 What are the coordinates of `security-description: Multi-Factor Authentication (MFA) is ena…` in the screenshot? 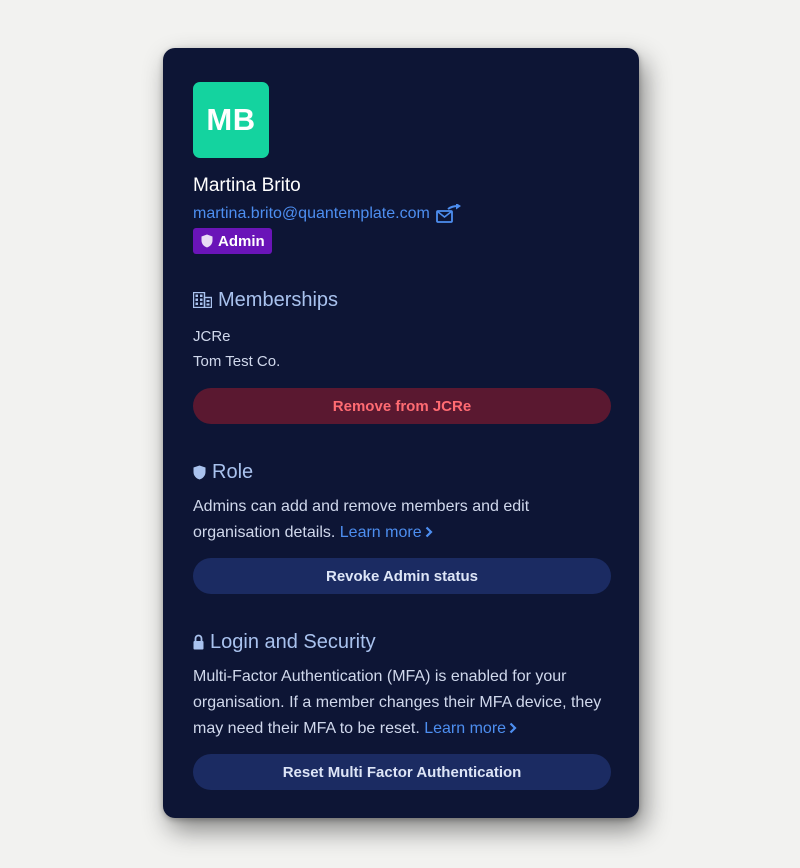 It's located at (401, 703).